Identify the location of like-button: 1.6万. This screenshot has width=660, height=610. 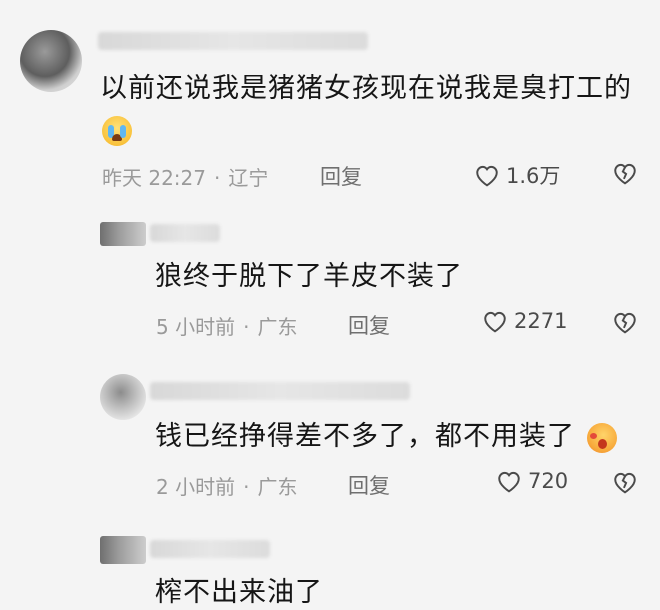
(517, 175).